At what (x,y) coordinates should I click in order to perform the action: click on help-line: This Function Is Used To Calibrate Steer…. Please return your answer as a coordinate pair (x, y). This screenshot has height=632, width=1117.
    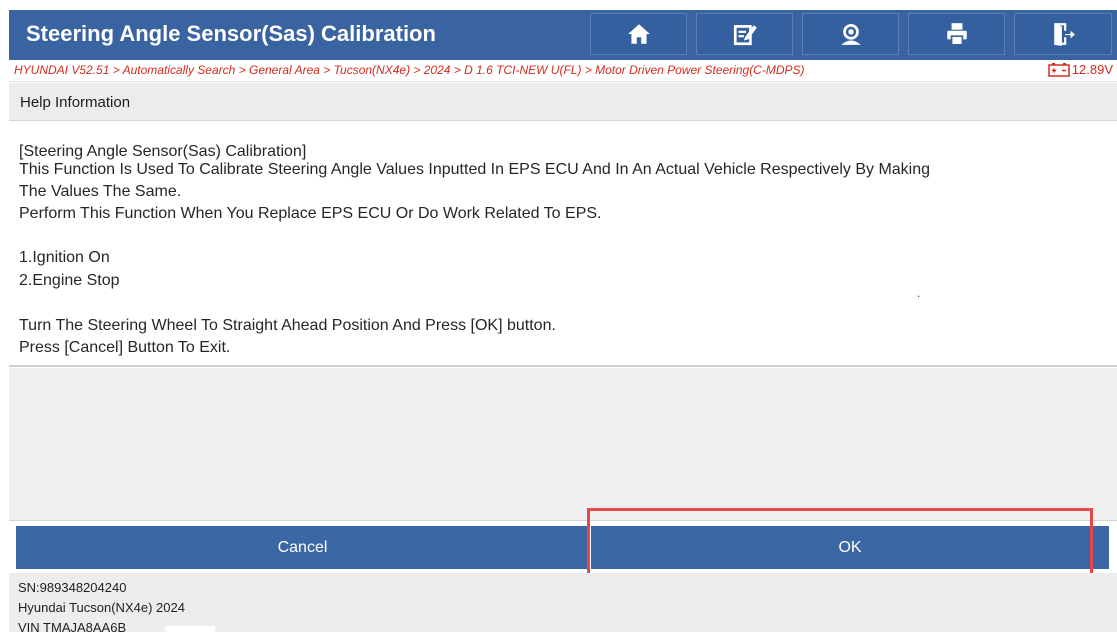
    Looking at the image, I should click on (475, 169).